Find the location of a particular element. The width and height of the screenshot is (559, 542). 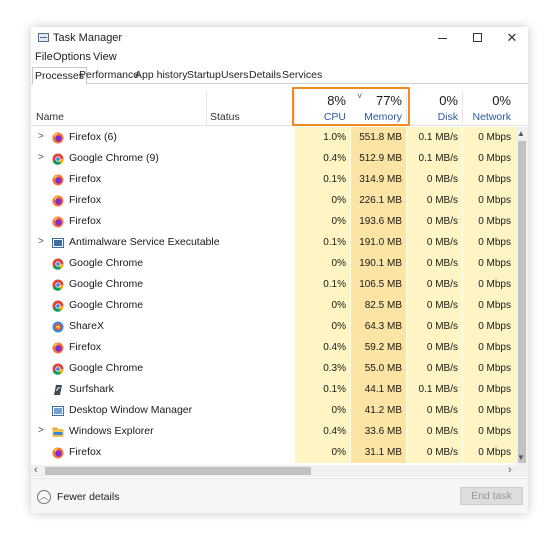

memory-cell: 226.1 MB is located at coordinates (378, 200).